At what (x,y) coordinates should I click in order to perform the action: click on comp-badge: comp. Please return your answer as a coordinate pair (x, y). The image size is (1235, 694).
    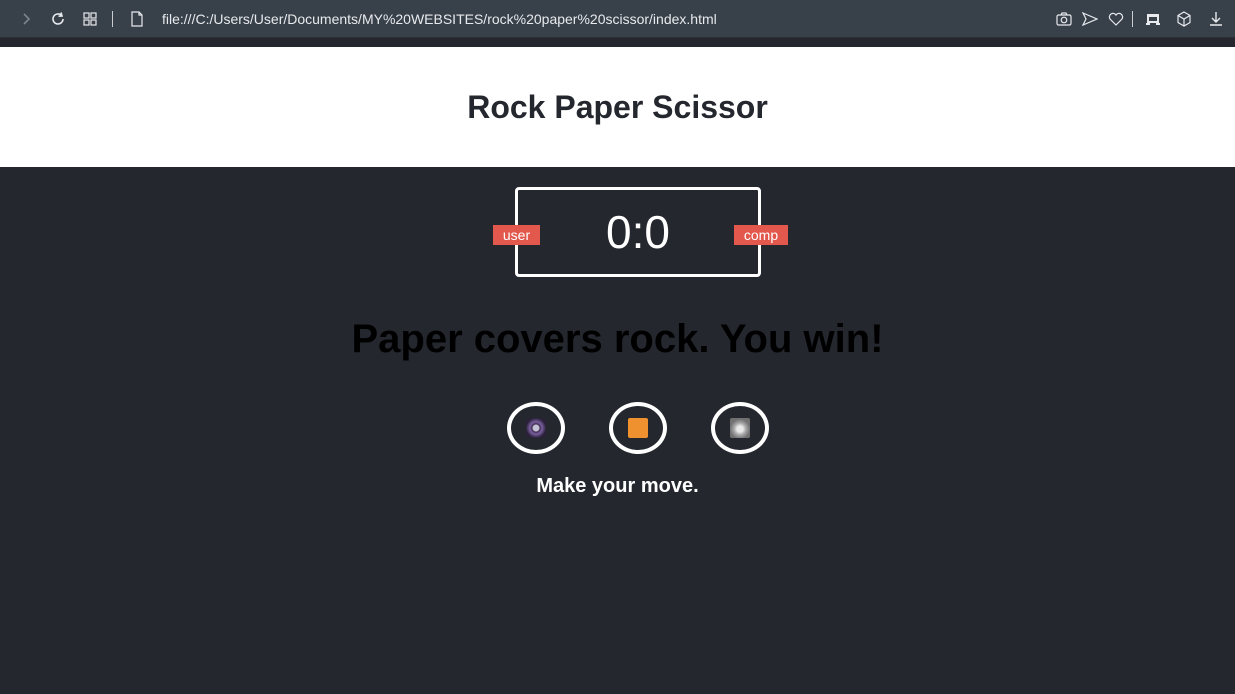
    Looking at the image, I should click on (761, 235).